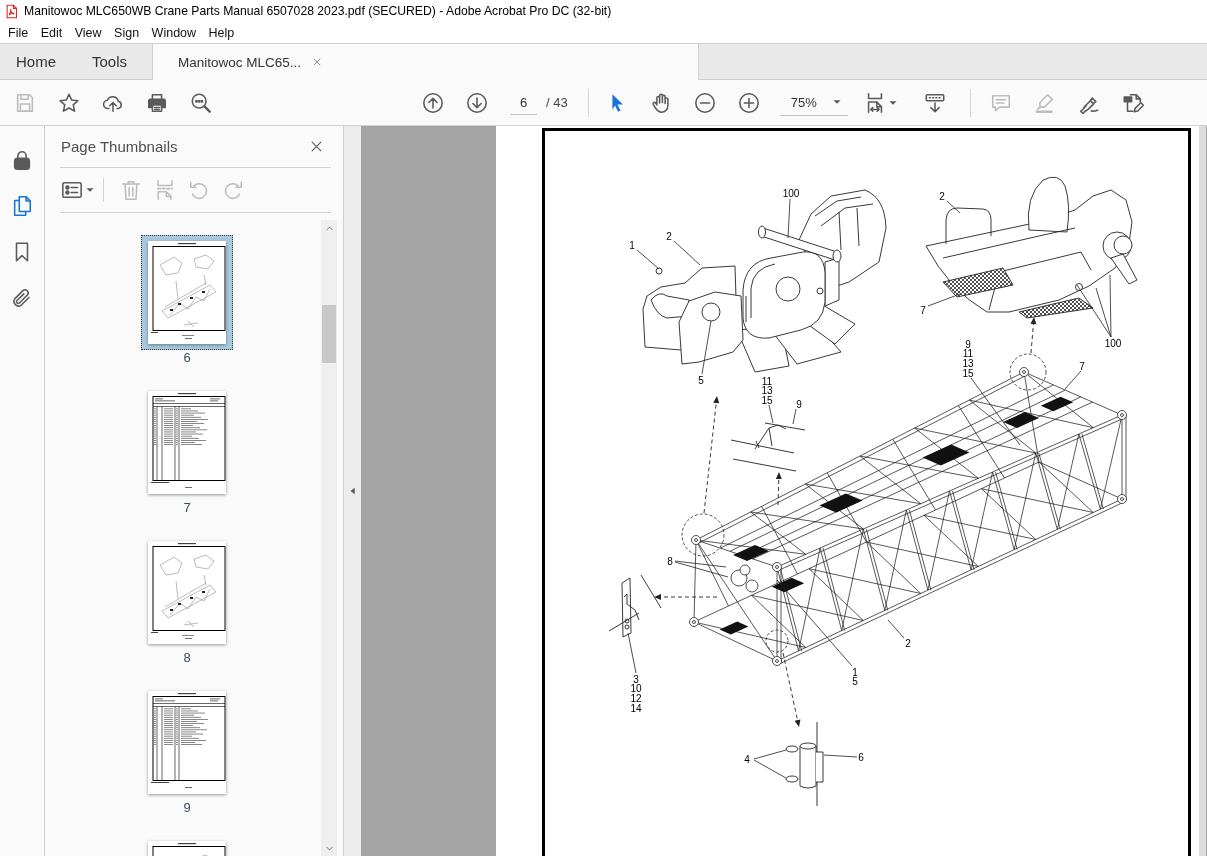 This screenshot has height=856, width=1207. What do you see at coordinates (799, 404) in the screenshot?
I see `callout-label: 9` at bounding box center [799, 404].